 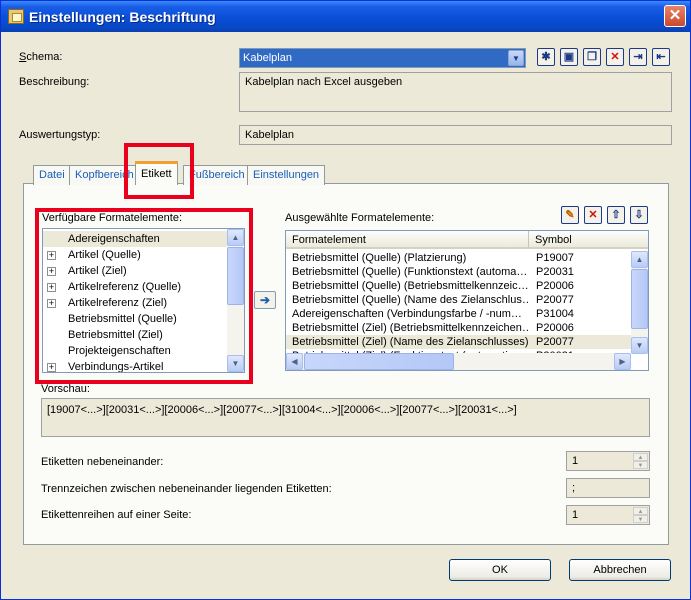 What do you see at coordinates (116, 515) in the screenshot?
I see `reihen-label: Etikettenreihen auf einer Seite:` at bounding box center [116, 515].